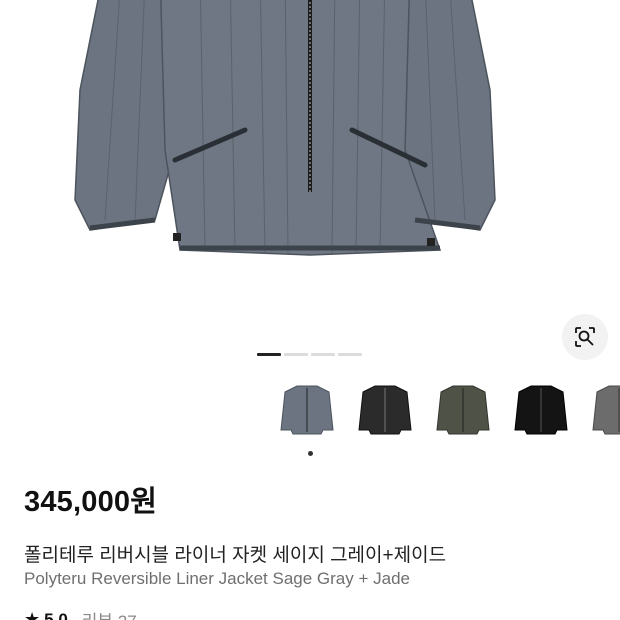 The height and width of the screenshot is (620, 620). Describe the element at coordinates (56, 614) in the screenshot. I see `rating-score: 5.0` at that location.